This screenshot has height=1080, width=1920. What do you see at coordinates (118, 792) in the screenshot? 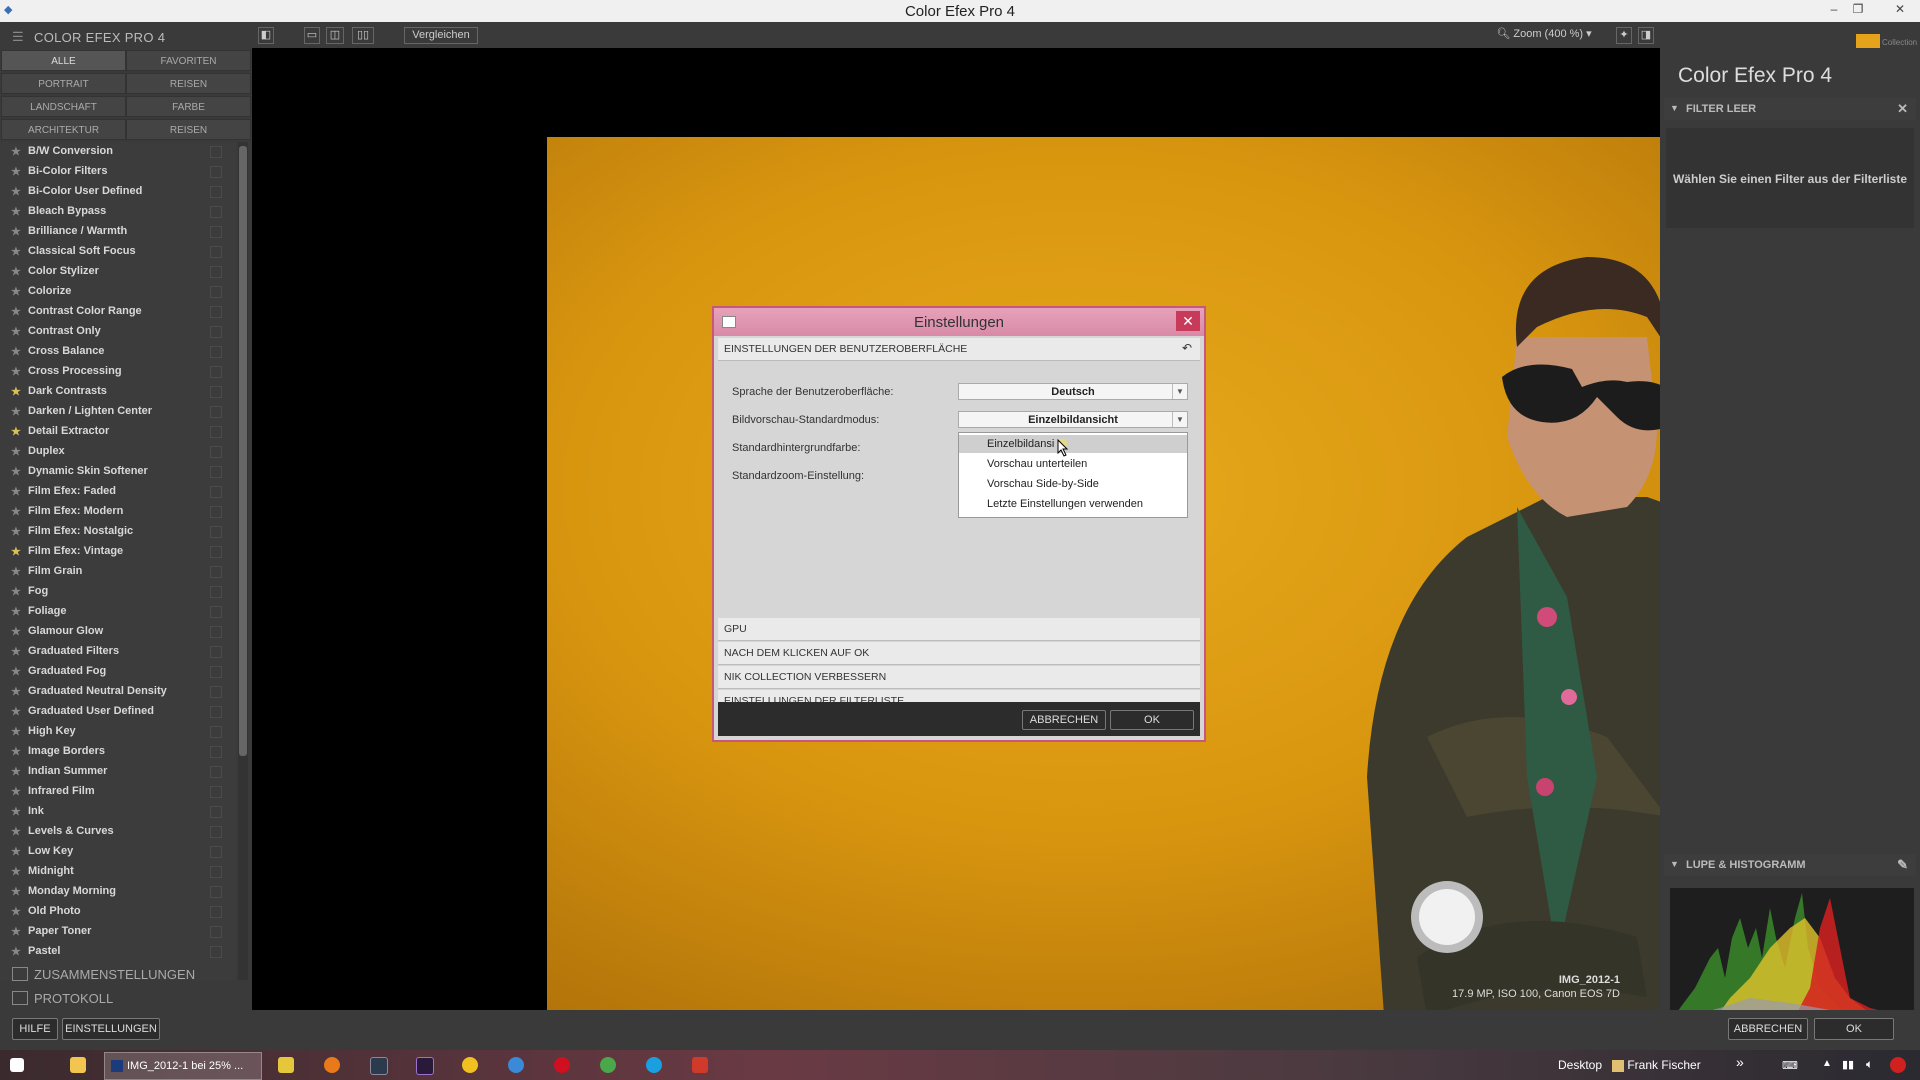
I see `filter-item: ★ Infrared Film` at bounding box center [118, 792].